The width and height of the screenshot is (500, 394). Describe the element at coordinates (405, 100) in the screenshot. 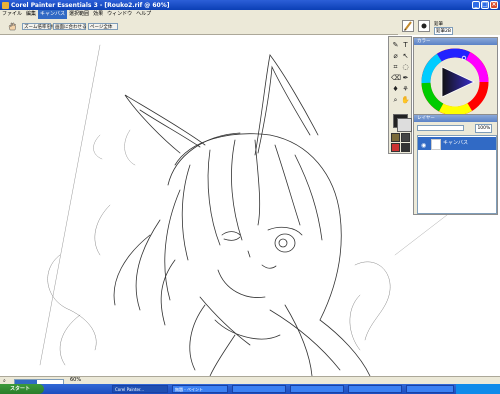

I see `hand-tool-icon: ✋` at that location.